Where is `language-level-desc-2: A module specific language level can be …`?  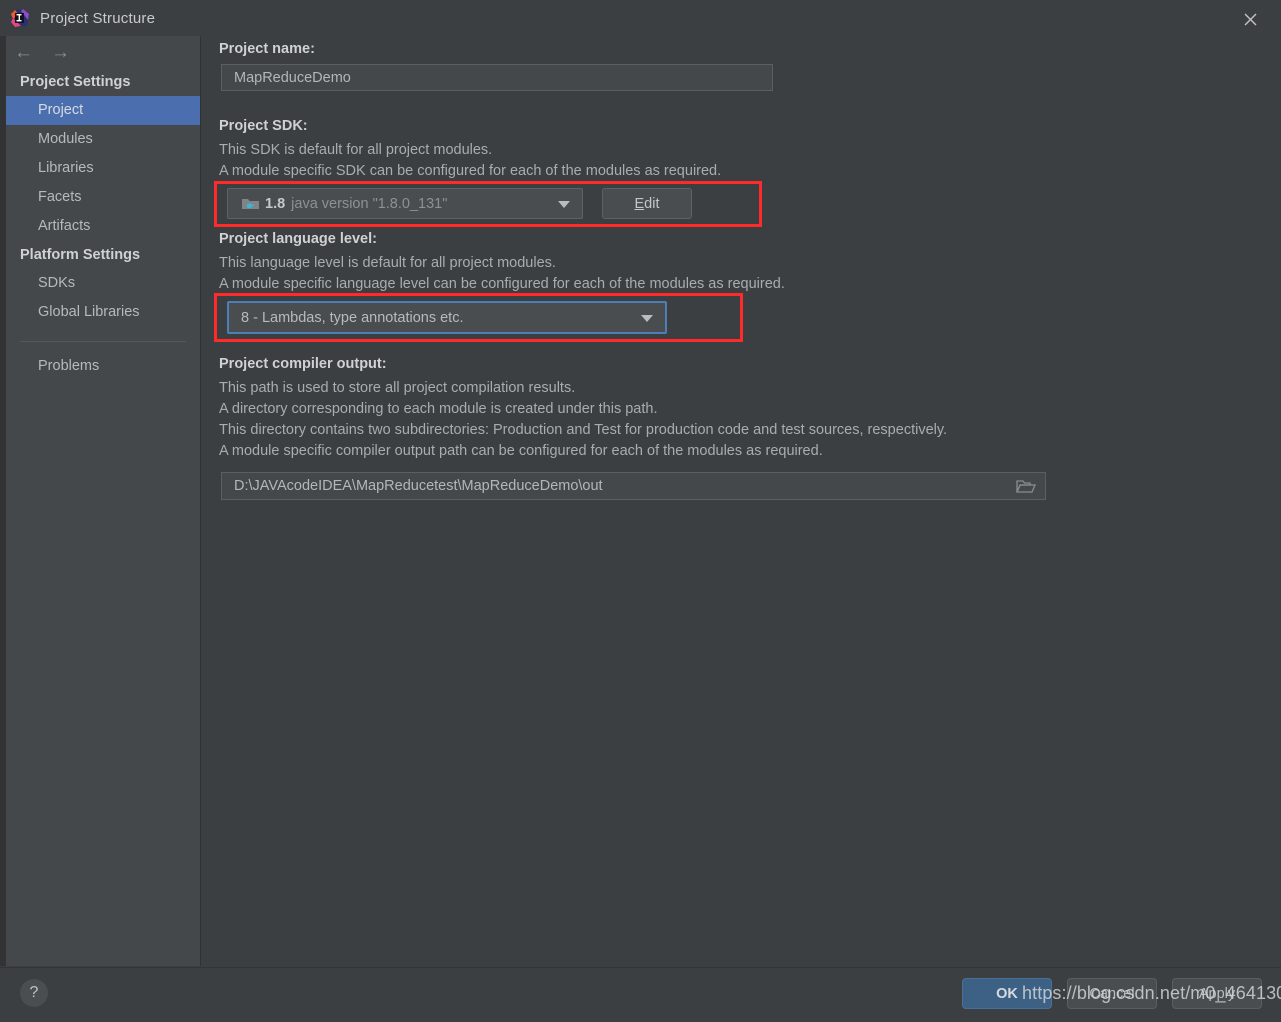
language-level-desc-2: A module specific language level can be … is located at coordinates (502, 284).